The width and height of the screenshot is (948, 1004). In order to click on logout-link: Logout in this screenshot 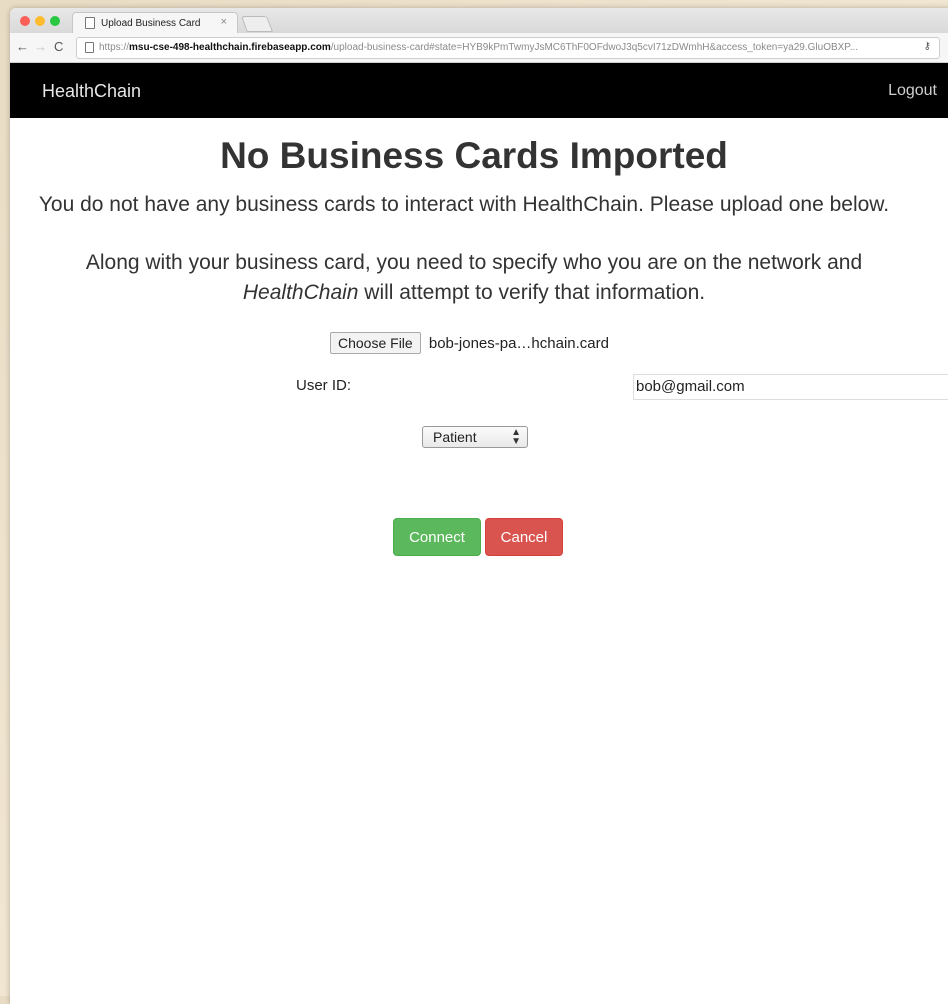, I will do `click(912, 91)`.